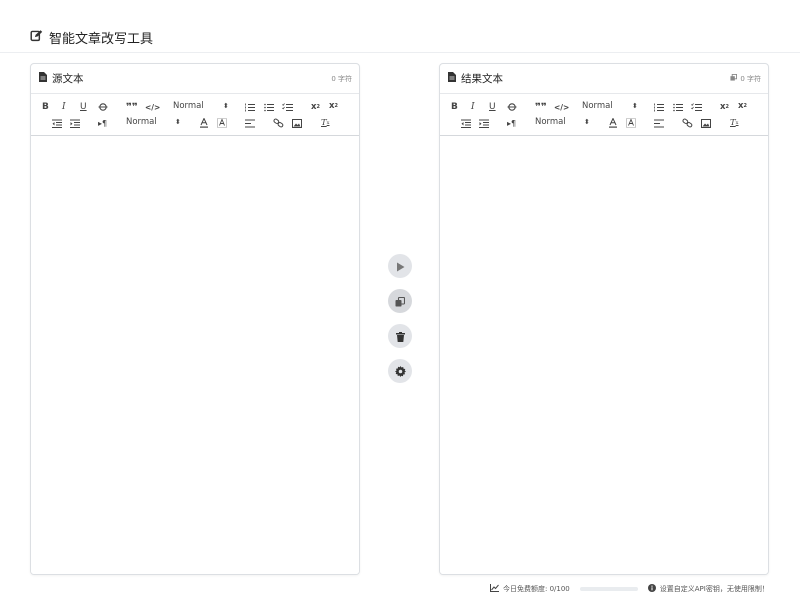 This screenshot has height=600, width=800. I want to click on app-title: 智能文章改写工具, so click(91, 37).